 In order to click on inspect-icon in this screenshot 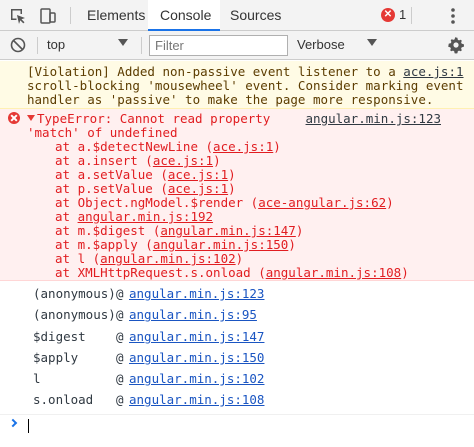, I will do `click(18, 16)`.